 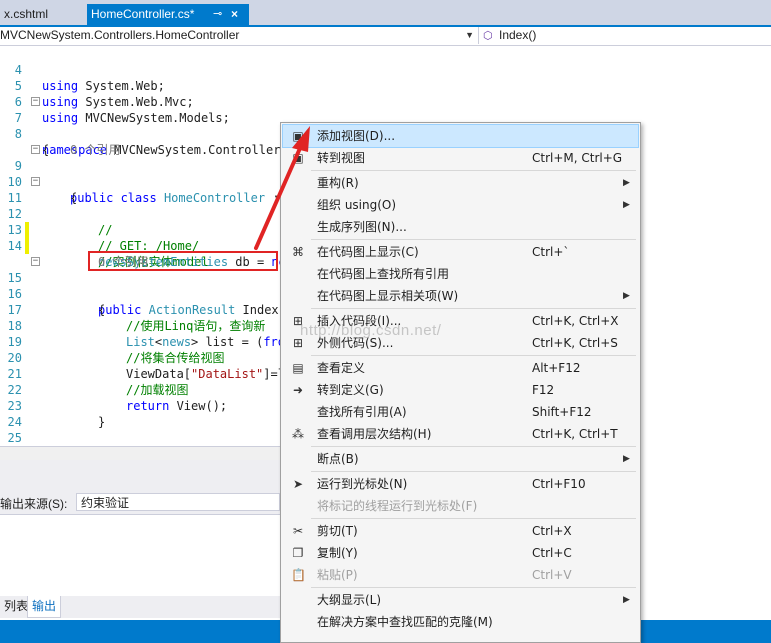 What do you see at coordinates (460, 205) in the screenshot?
I see `menu-item: 组织 using(O) ▶` at bounding box center [460, 205].